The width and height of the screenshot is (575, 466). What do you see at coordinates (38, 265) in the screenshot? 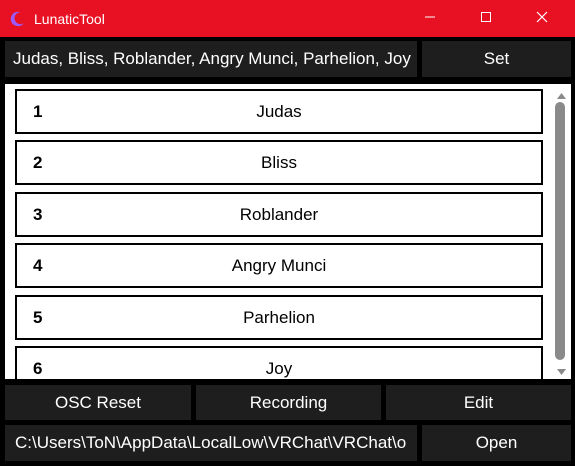
I see `list-item-number: 4` at bounding box center [38, 265].